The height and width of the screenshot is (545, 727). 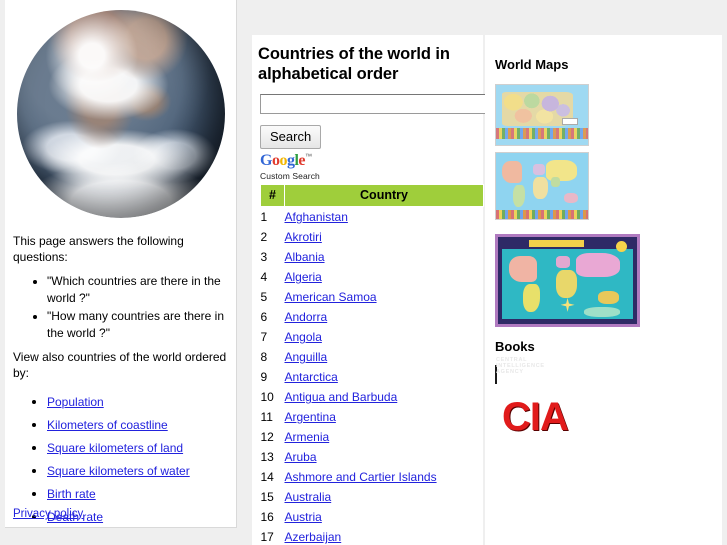 I want to click on row-number: 14, so click(x=267, y=477).